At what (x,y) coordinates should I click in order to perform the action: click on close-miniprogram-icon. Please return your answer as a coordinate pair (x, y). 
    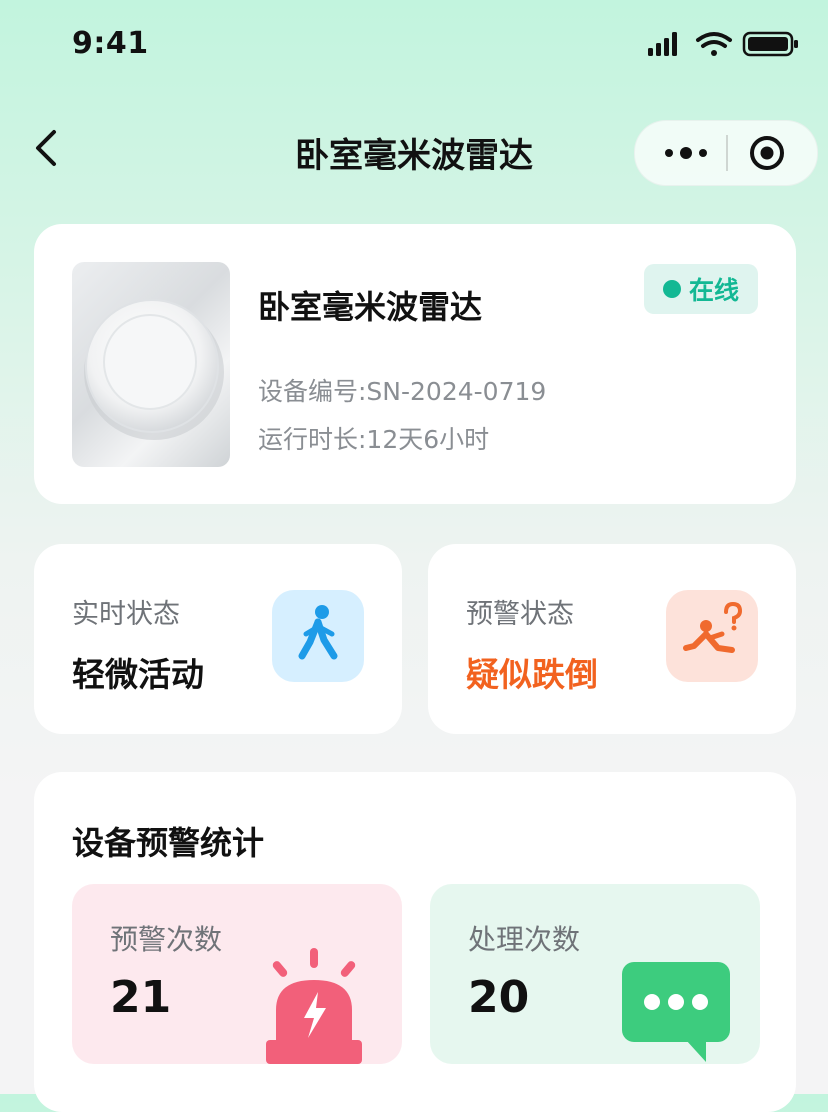
    Looking at the image, I should click on (767, 153).